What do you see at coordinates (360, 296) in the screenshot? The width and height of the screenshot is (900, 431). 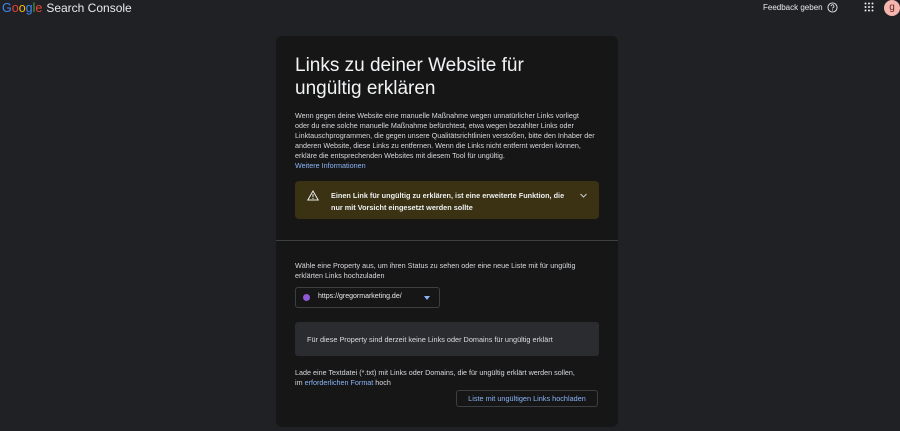 I see `property-value: https://gregormarketing.de/` at bounding box center [360, 296].